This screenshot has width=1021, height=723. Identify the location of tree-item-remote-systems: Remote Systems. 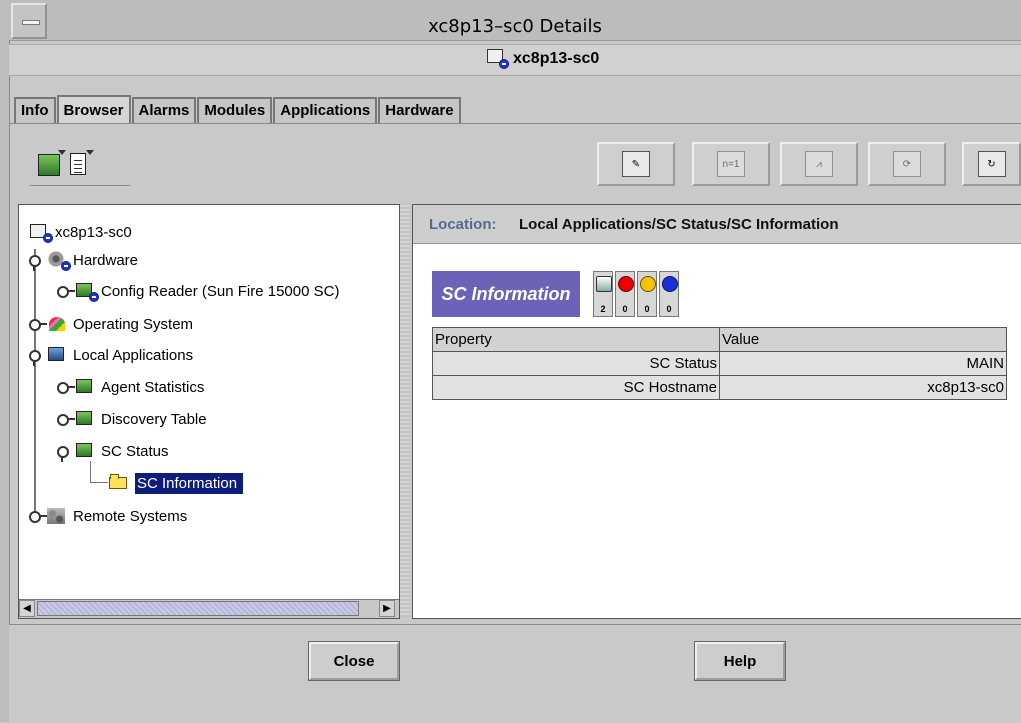
(107, 516).